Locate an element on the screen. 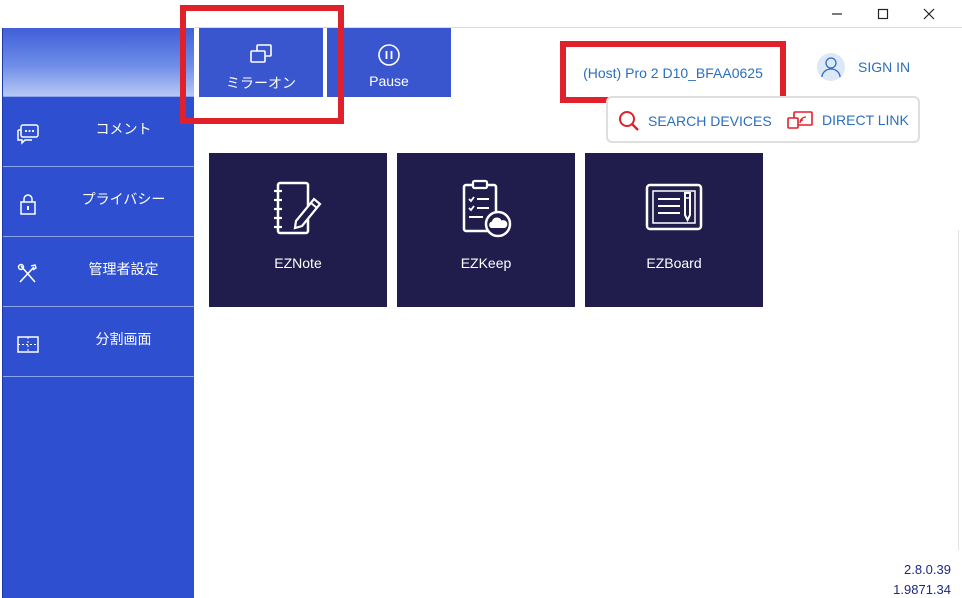  whiteboard-pen-icon is located at coordinates (674, 207).